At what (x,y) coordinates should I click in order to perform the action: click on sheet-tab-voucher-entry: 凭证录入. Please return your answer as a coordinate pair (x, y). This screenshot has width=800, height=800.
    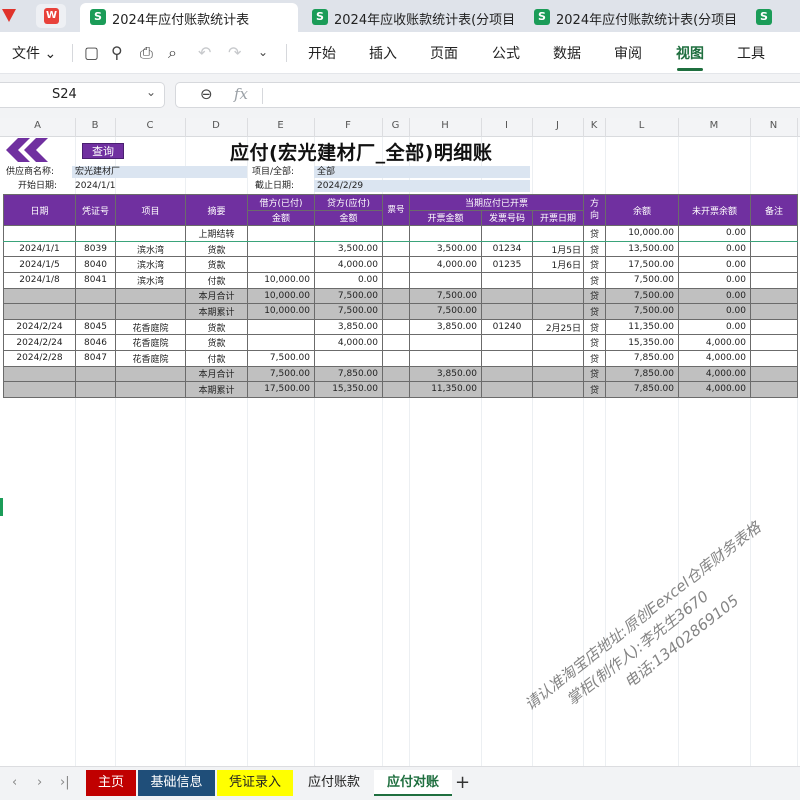
    Looking at the image, I should click on (255, 783).